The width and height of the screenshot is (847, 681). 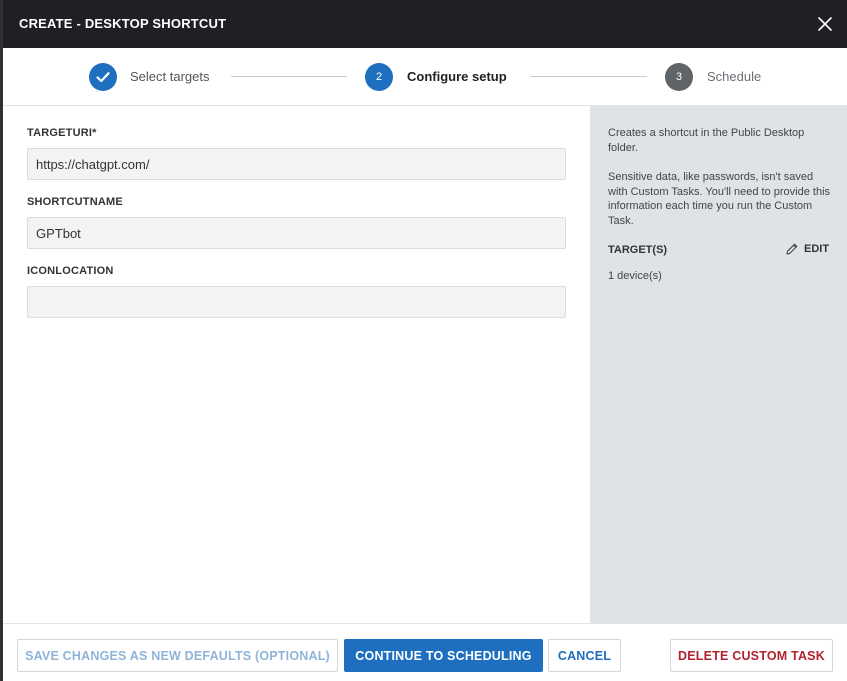 What do you see at coordinates (75, 202) in the screenshot?
I see `shortcutname-label: SHORTCUTNAME` at bounding box center [75, 202].